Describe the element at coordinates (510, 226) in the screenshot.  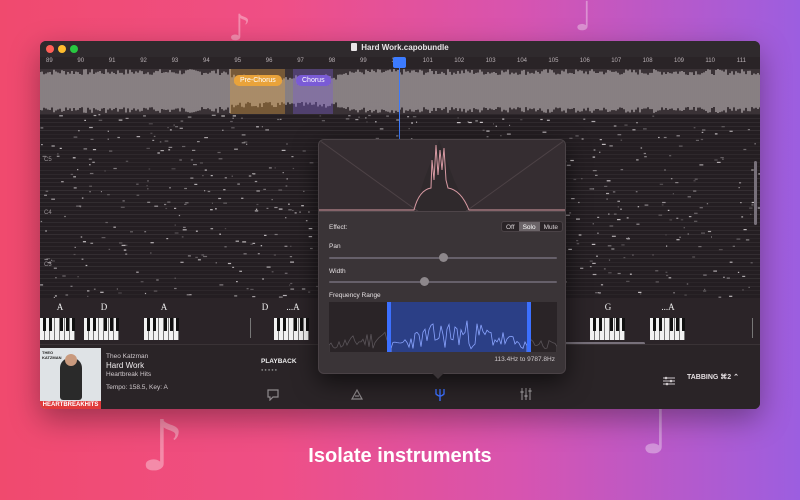
I see `effect-off-option: Off` at that location.